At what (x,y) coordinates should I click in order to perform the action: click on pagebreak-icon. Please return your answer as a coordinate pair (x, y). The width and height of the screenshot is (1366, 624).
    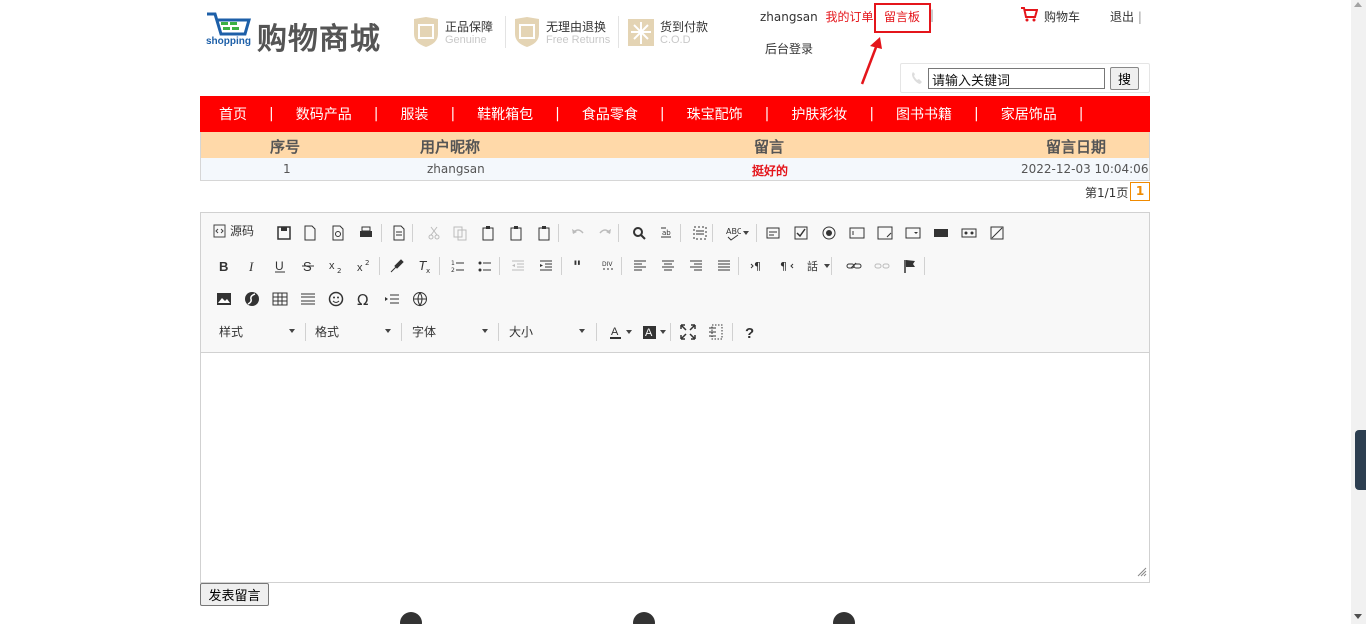
    Looking at the image, I should click on (392, 299).